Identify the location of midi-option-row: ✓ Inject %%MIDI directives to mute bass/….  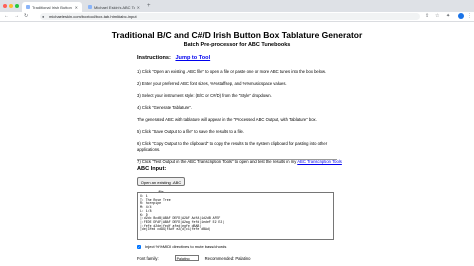
(181, 246).